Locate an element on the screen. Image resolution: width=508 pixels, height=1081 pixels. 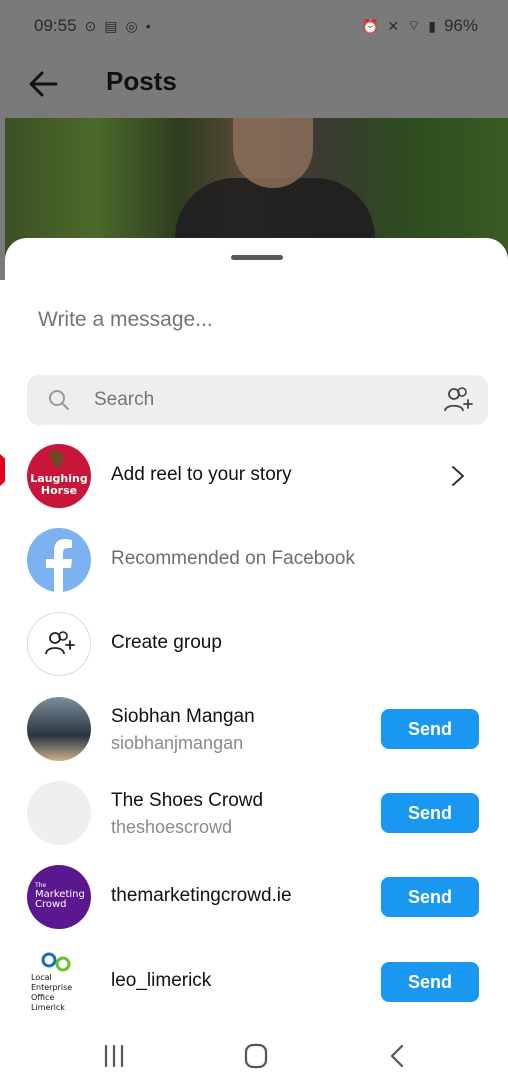
add-people-icon is located at coordinates (459, 400).